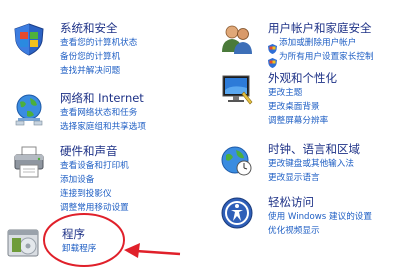 This screenshot has height=273, width=400. I want to click on link-network-status: 查看网络状态和任务, so click(98, 113).